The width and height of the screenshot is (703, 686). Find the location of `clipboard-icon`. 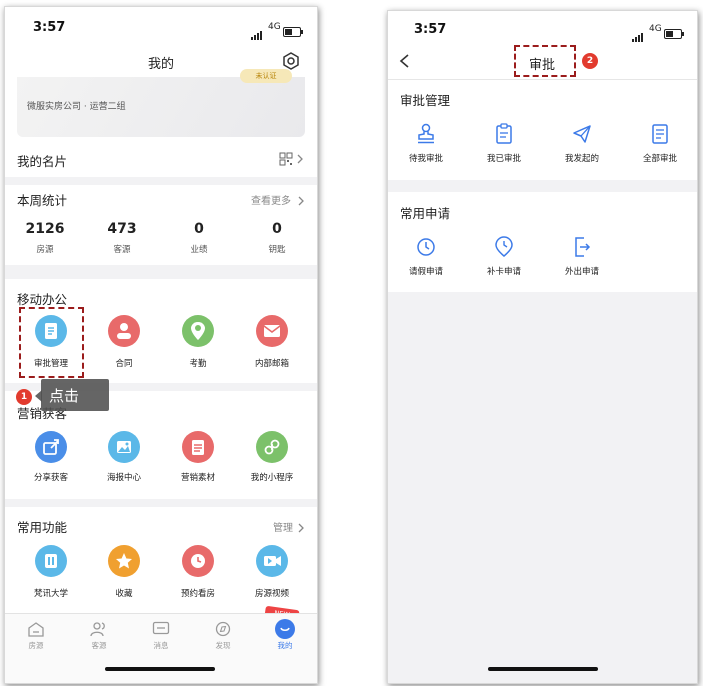

clipboard-icon is located at coordinates (504, 134).